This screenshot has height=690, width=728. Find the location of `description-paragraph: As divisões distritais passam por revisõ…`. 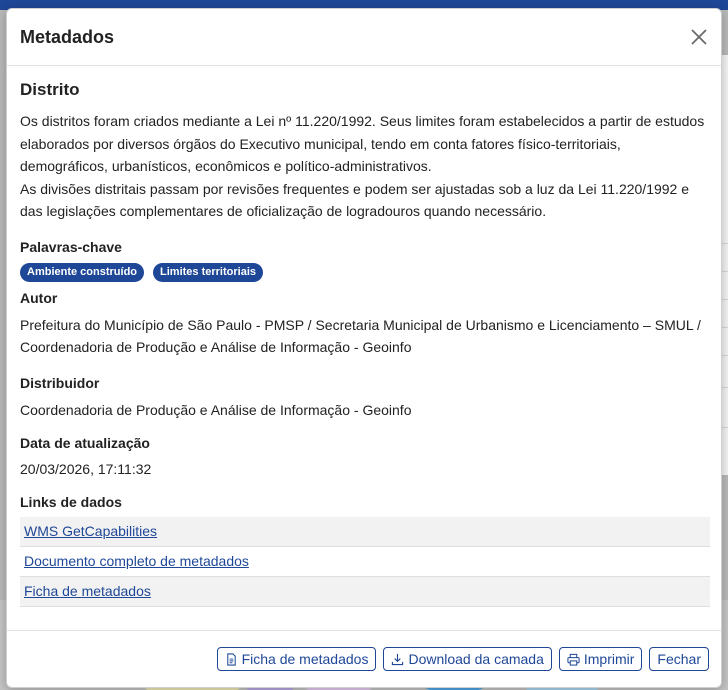

description-paragraph: As divisões distritais passam por revisõ… is located at coordinates (355, 200).